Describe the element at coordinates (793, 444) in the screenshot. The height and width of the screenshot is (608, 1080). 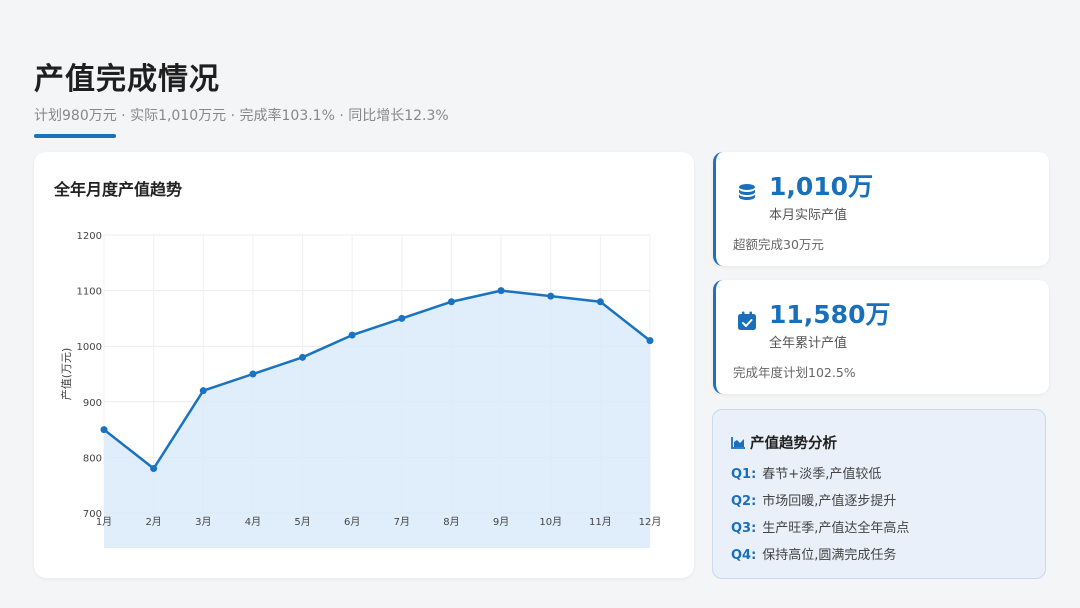
I see `analysis-title-text: 产值趋势分析` at that location.